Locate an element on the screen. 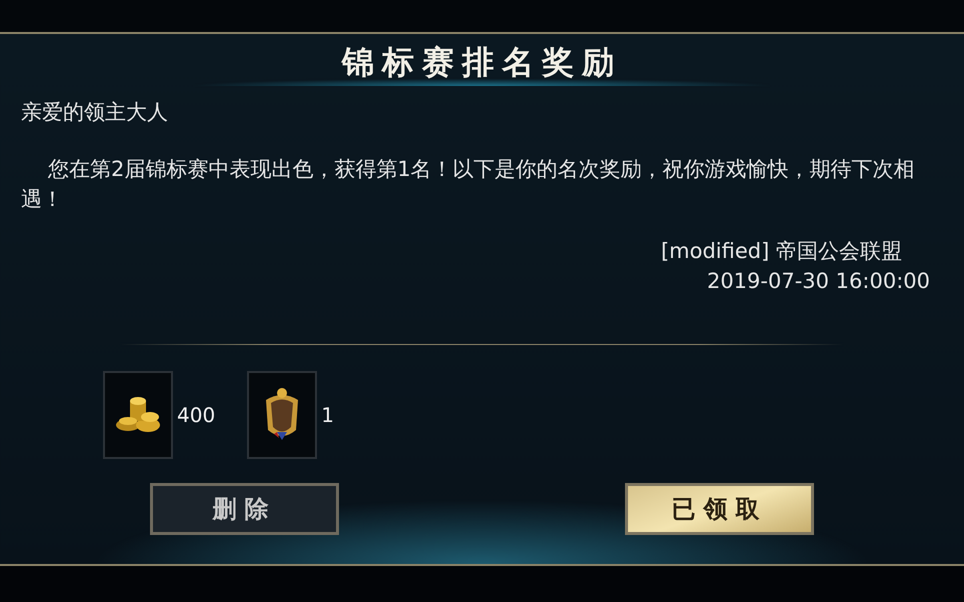 The height and width of the screenshot is (602, 964). sender-text: [modified] 帝国公会联盟 is located at coordinates (781, 251).